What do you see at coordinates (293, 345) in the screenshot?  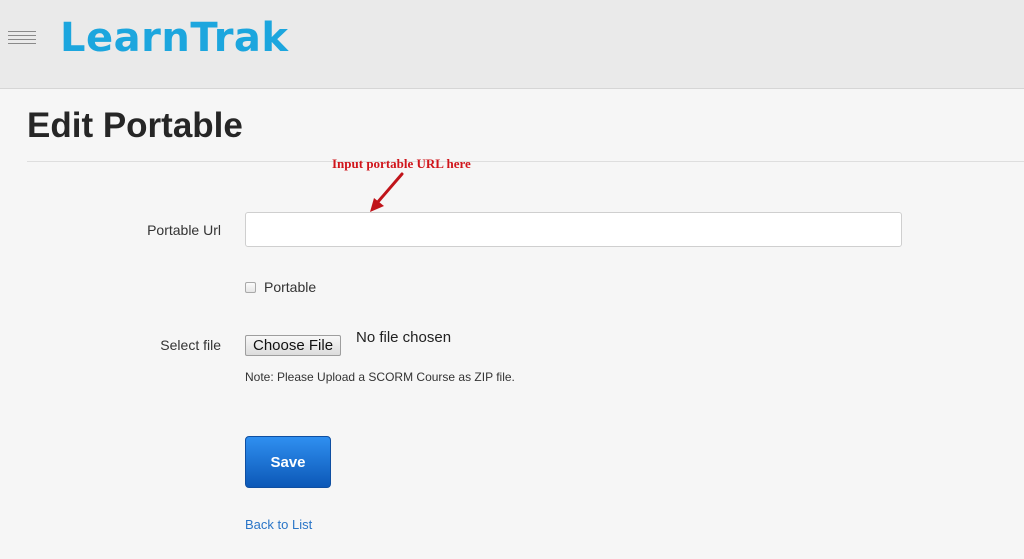 I see `choose-file-button: Choose File` at bounding box center [293, 345].